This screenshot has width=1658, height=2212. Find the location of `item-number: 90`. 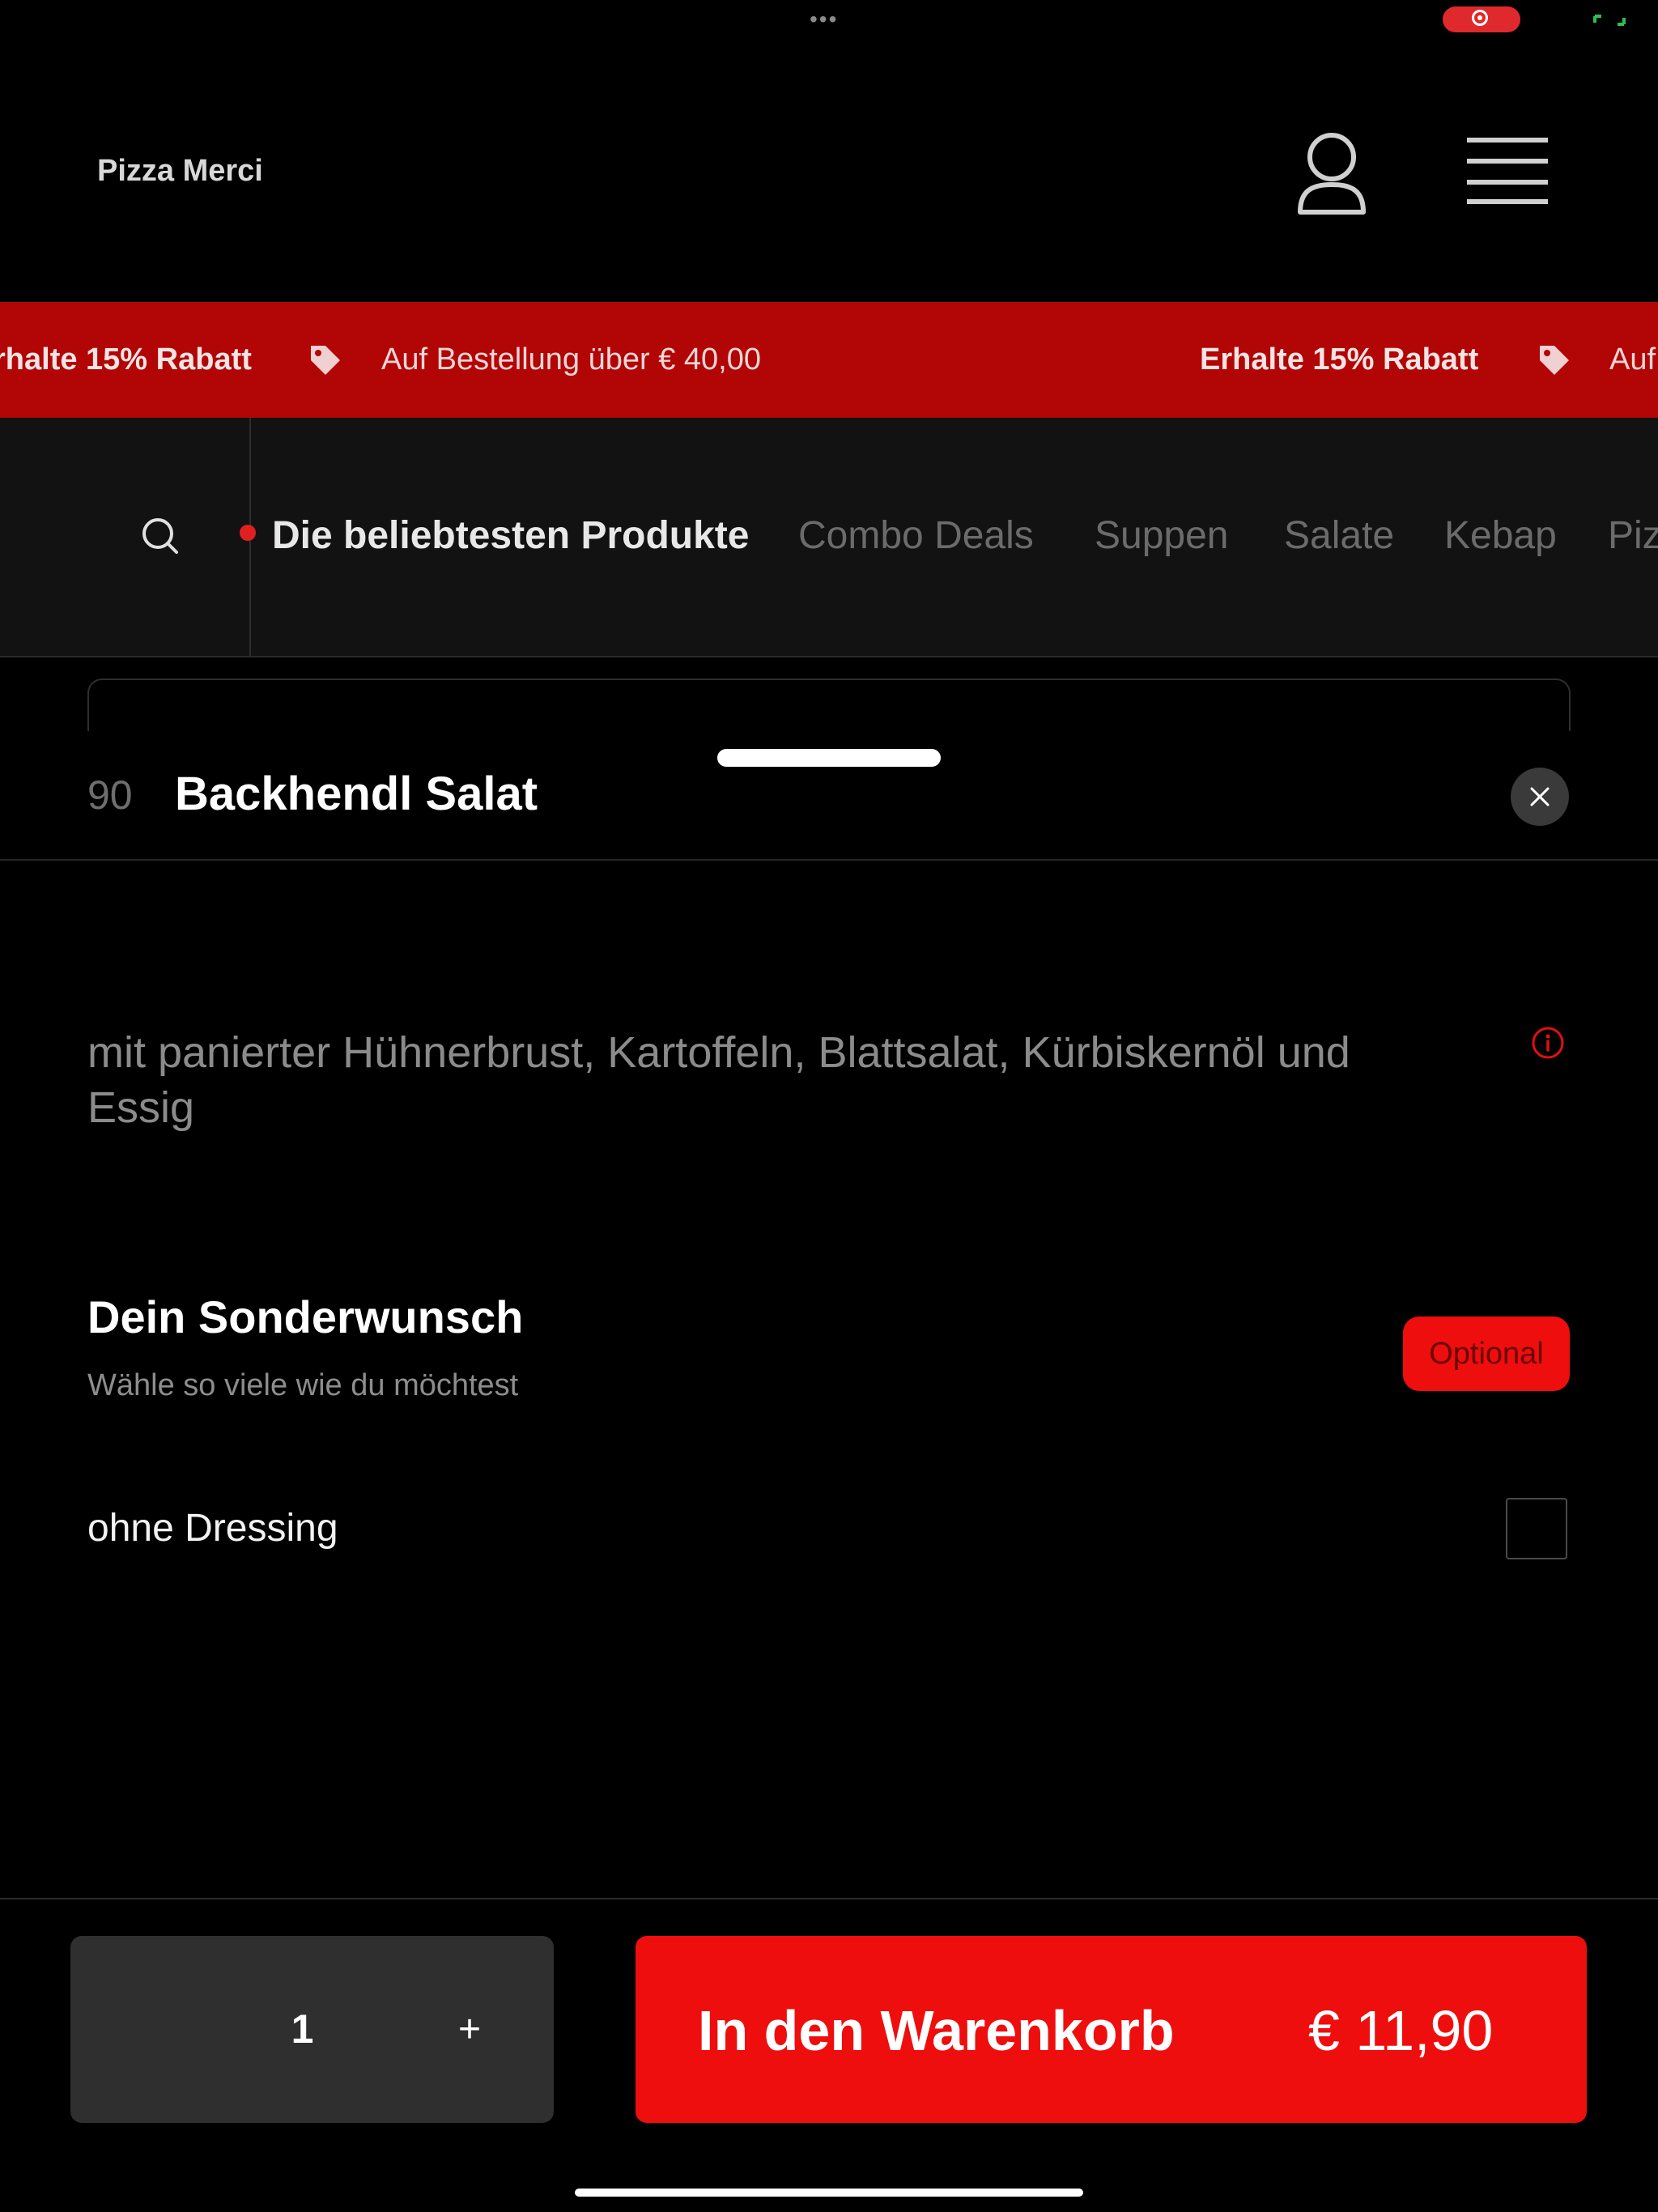

item-number: 90 is located at coordinates (110, 795).